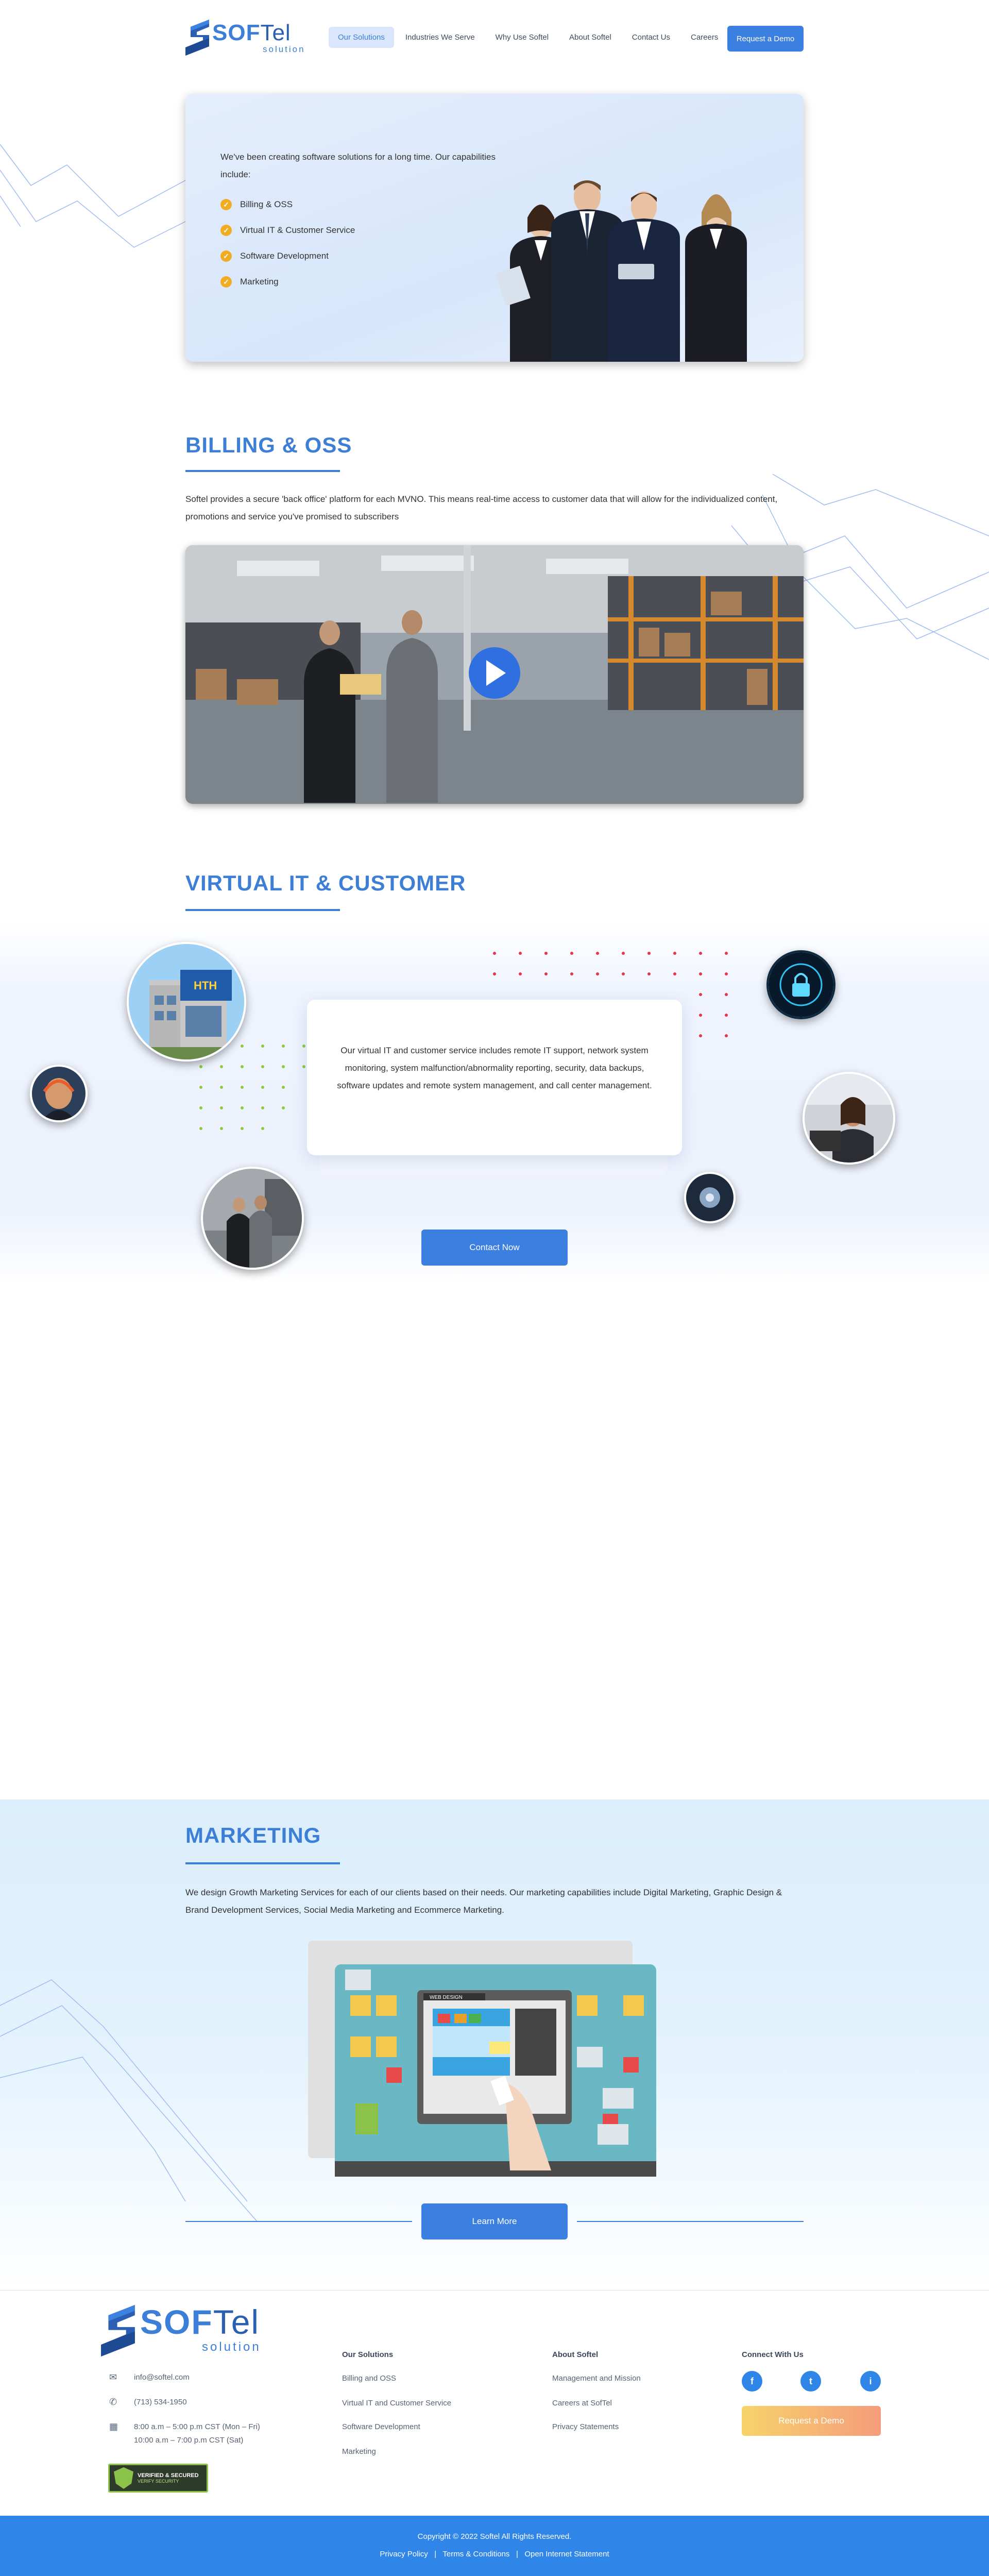  Describe the element at coordinates (113, 2426) in the screenshot. I see `calendar-icon: ▦` at that location.